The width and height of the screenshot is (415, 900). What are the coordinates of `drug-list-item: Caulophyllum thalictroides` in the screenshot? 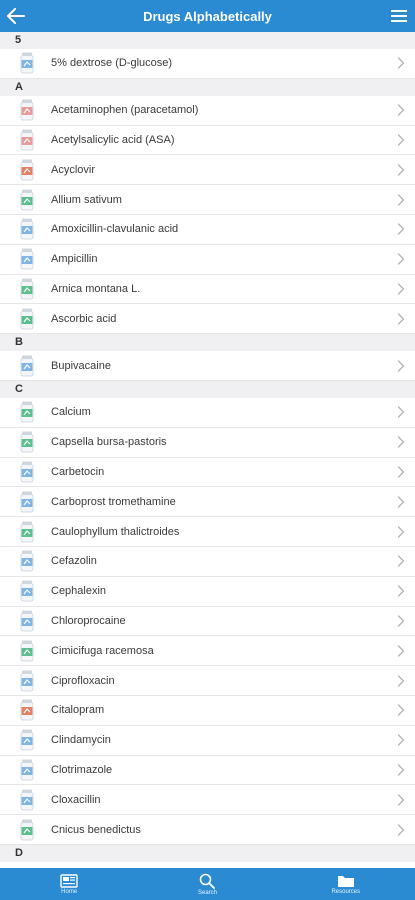 It's located at (207, 532).